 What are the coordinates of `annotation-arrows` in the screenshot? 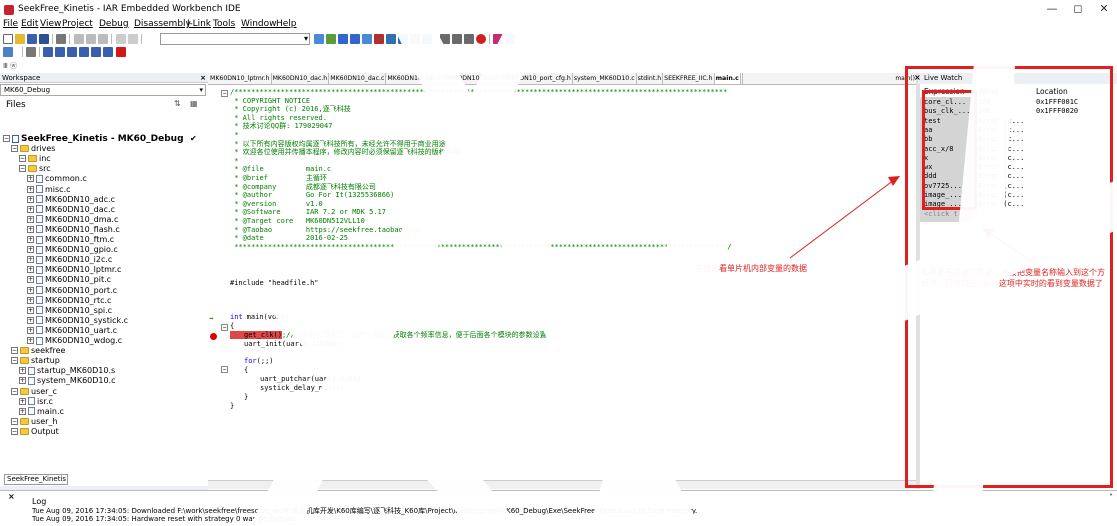 It's located at (912, 220).